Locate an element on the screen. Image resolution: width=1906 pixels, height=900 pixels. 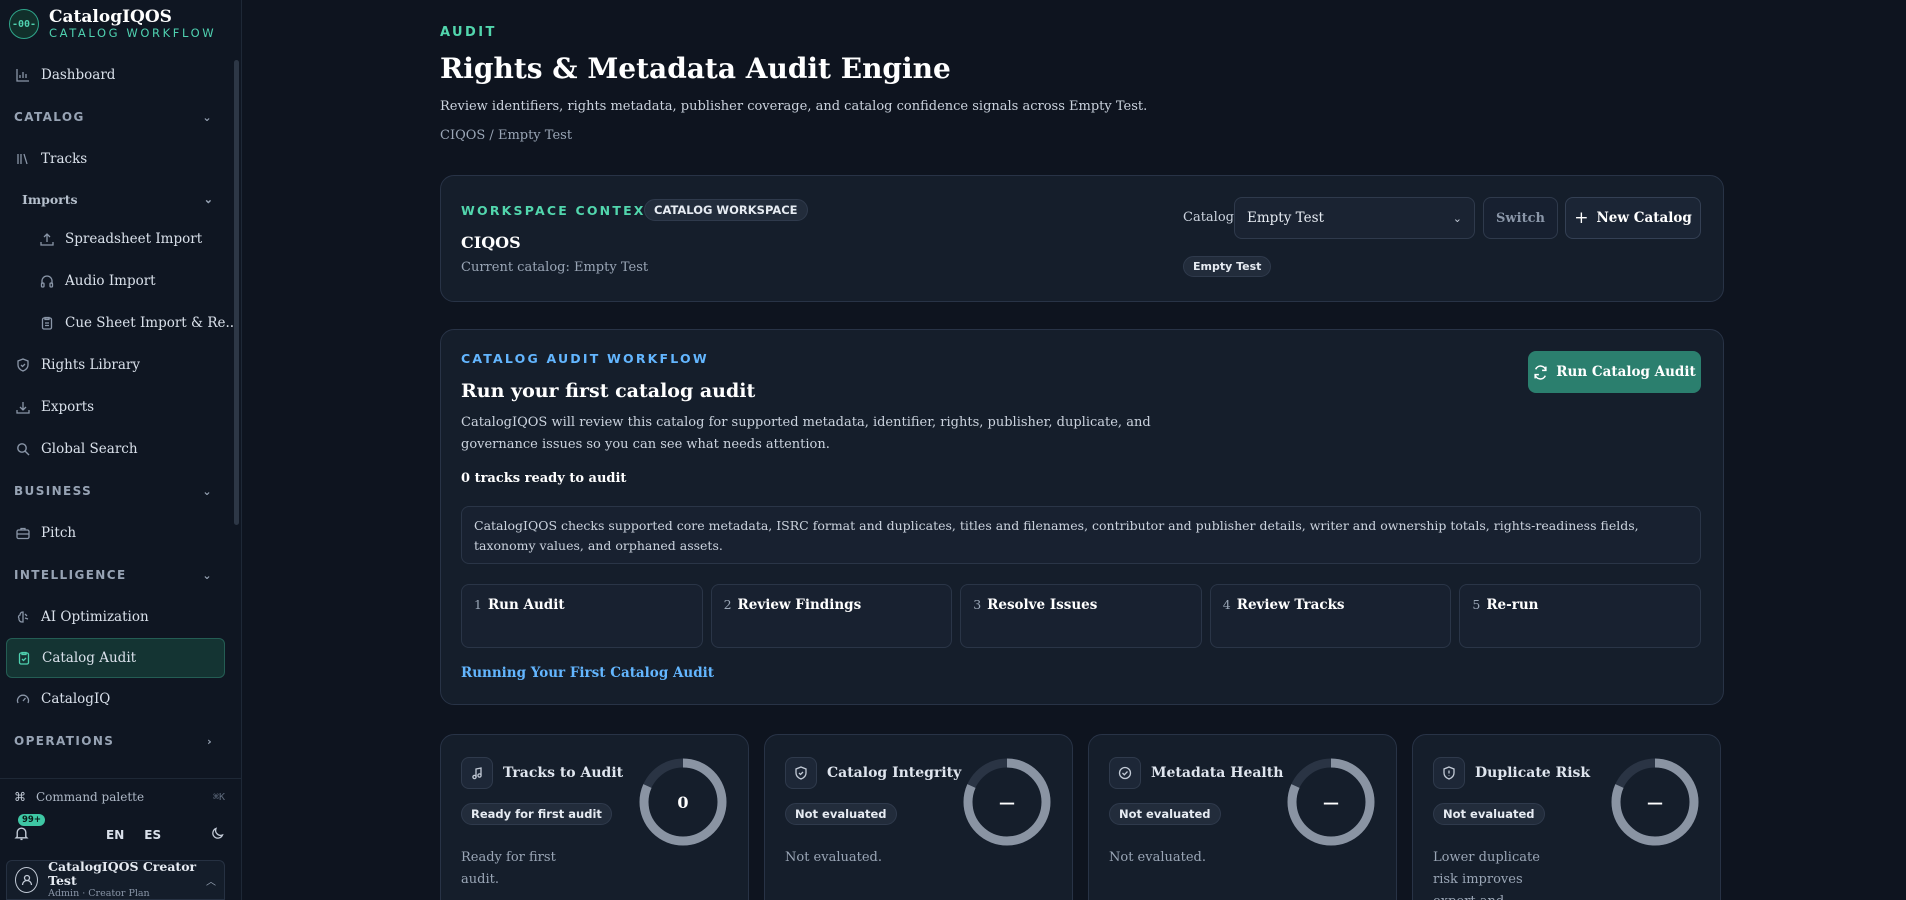
metric-title: Duplicate Risk is located at coordinates (1533, 773).